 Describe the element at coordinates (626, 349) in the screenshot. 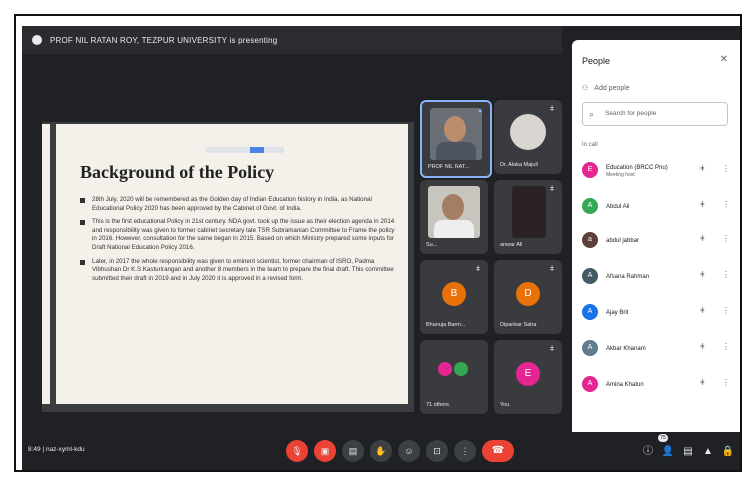

I see `person-name: Akbar Khanam` at that location.